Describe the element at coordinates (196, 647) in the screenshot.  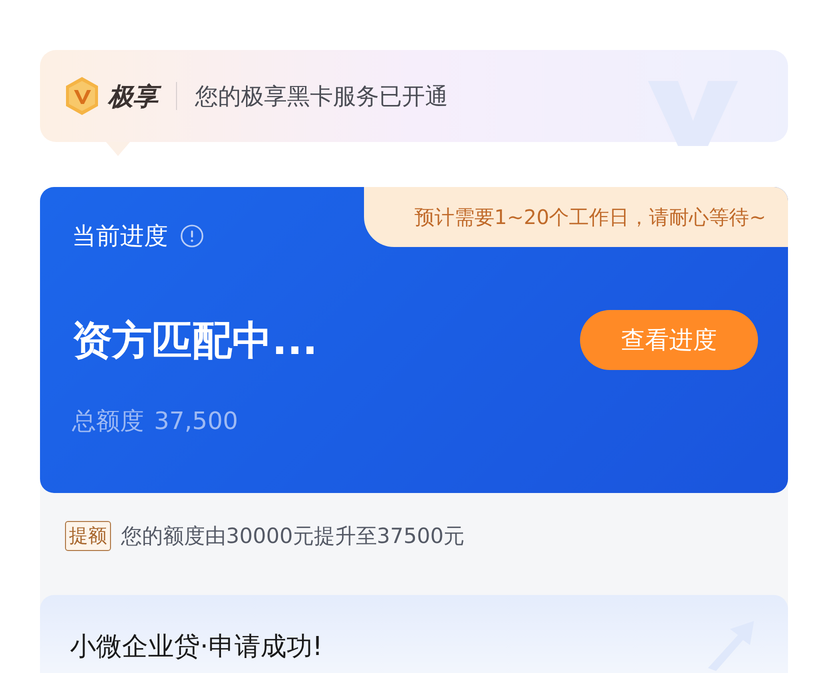
I see `result-title: 小微企业贷·申请成功!` at that location.